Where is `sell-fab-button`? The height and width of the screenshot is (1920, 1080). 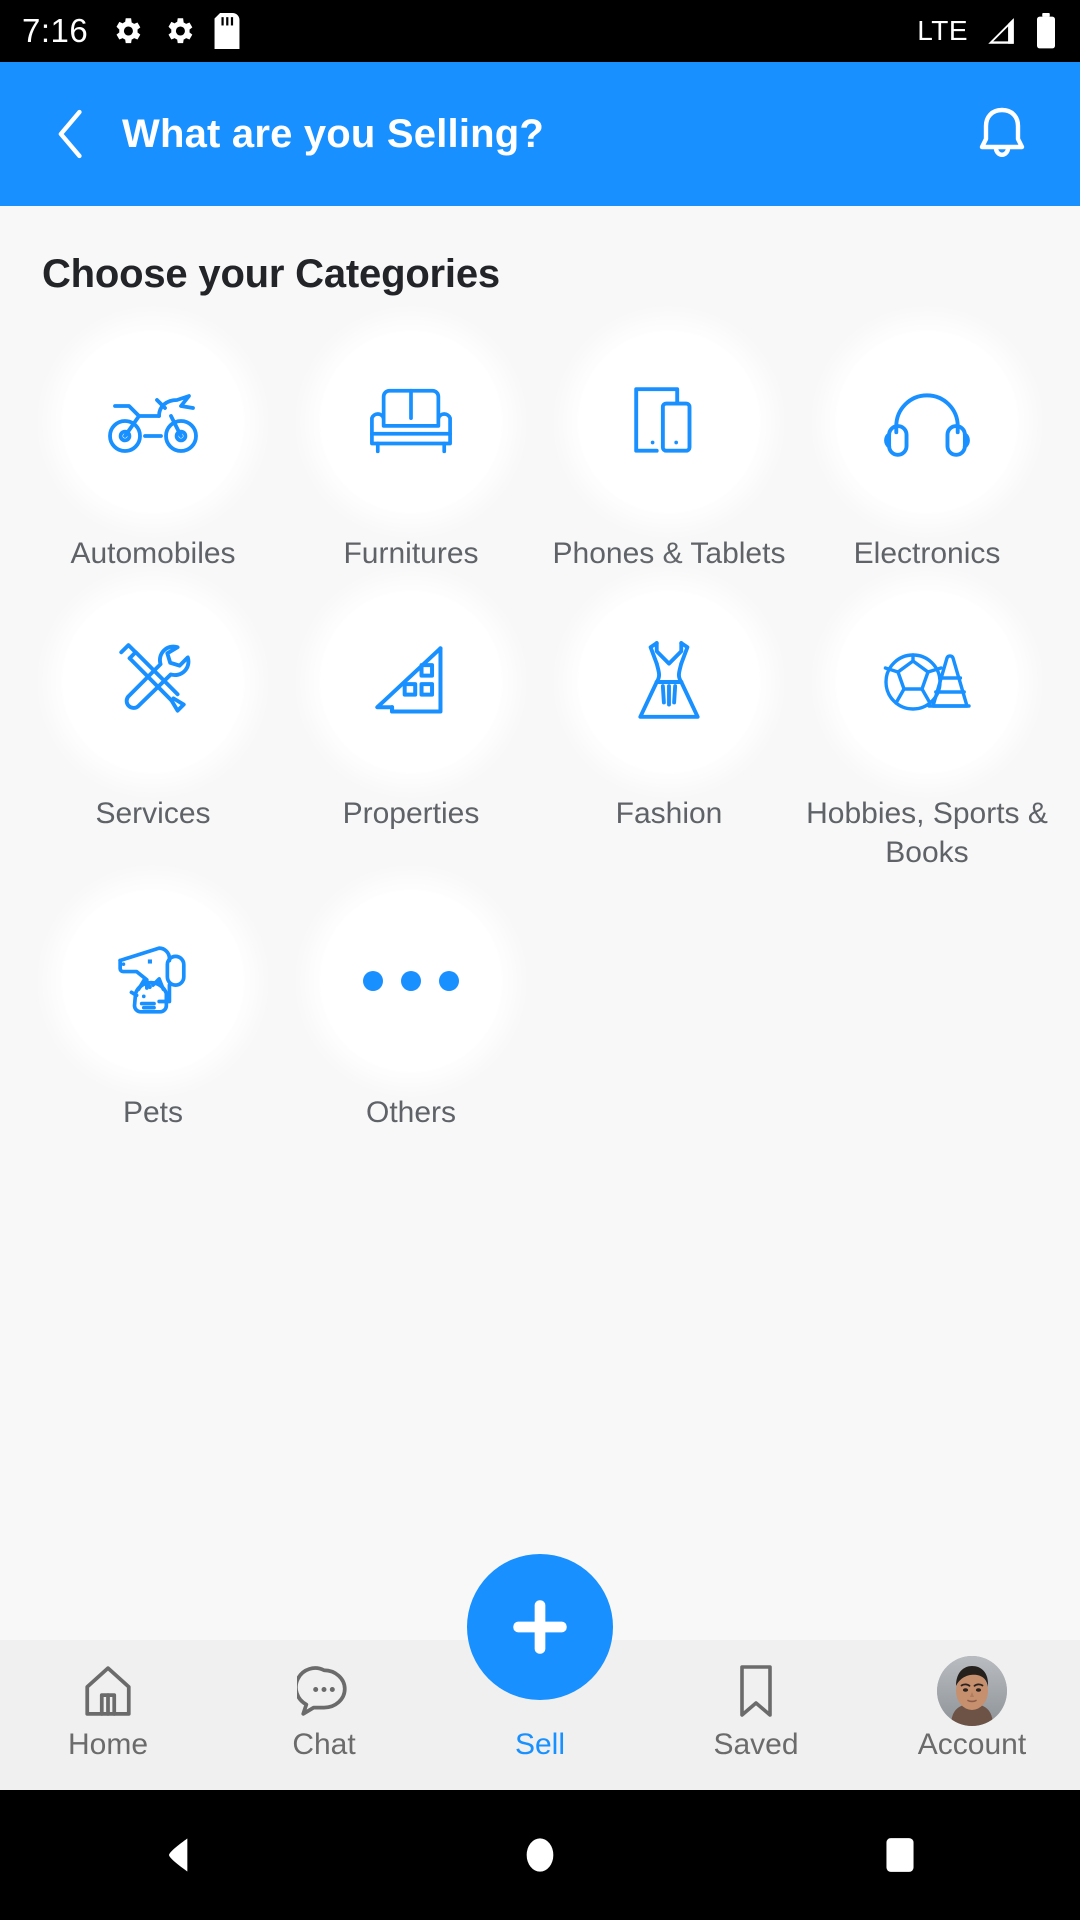 sell-fab-button is located at coordinates (540, 1627).